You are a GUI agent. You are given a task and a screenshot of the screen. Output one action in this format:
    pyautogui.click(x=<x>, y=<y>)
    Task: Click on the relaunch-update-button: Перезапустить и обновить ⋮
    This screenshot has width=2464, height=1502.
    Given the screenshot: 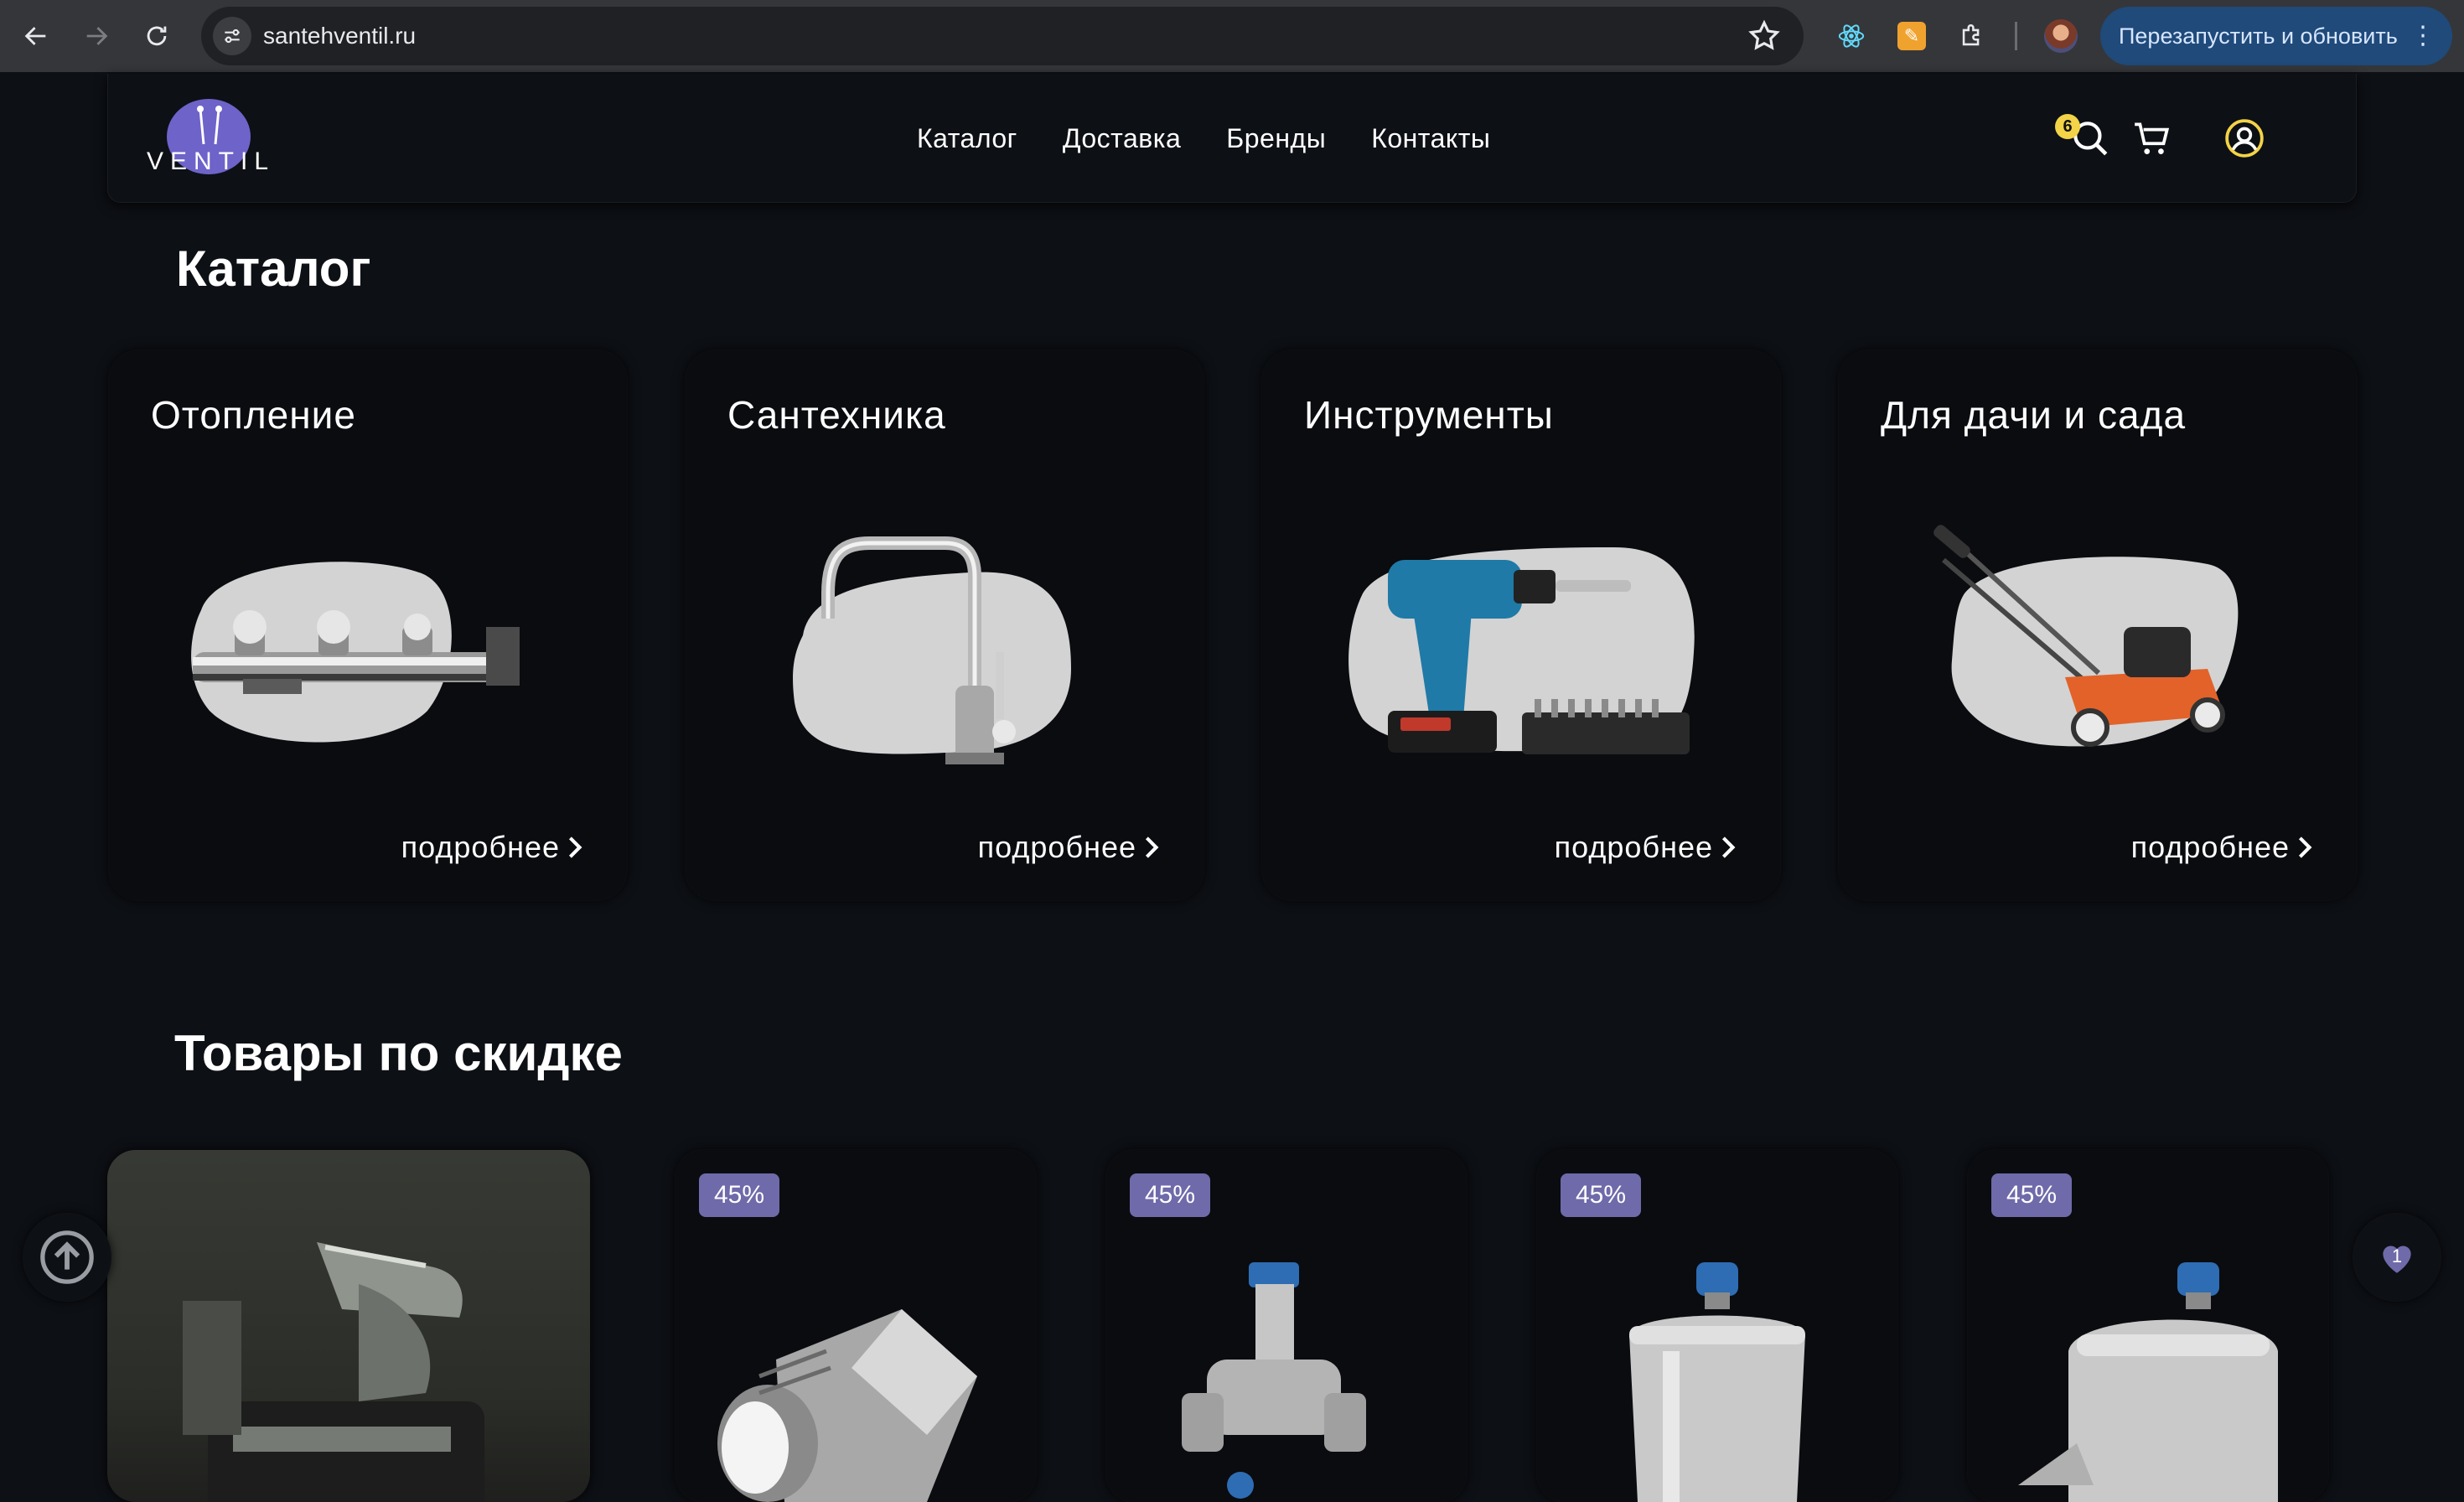 What is the action you would take?
    pyautogui.click(x=2276, y=36)
    